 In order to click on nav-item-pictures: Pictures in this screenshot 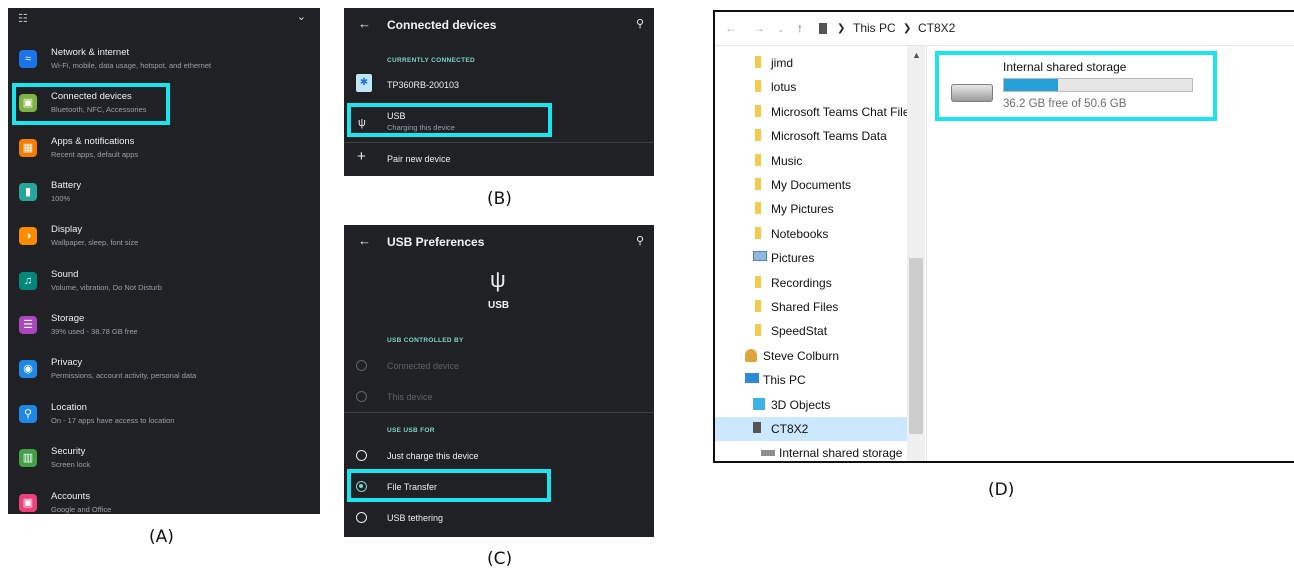, I will do `click(811, 258)`.